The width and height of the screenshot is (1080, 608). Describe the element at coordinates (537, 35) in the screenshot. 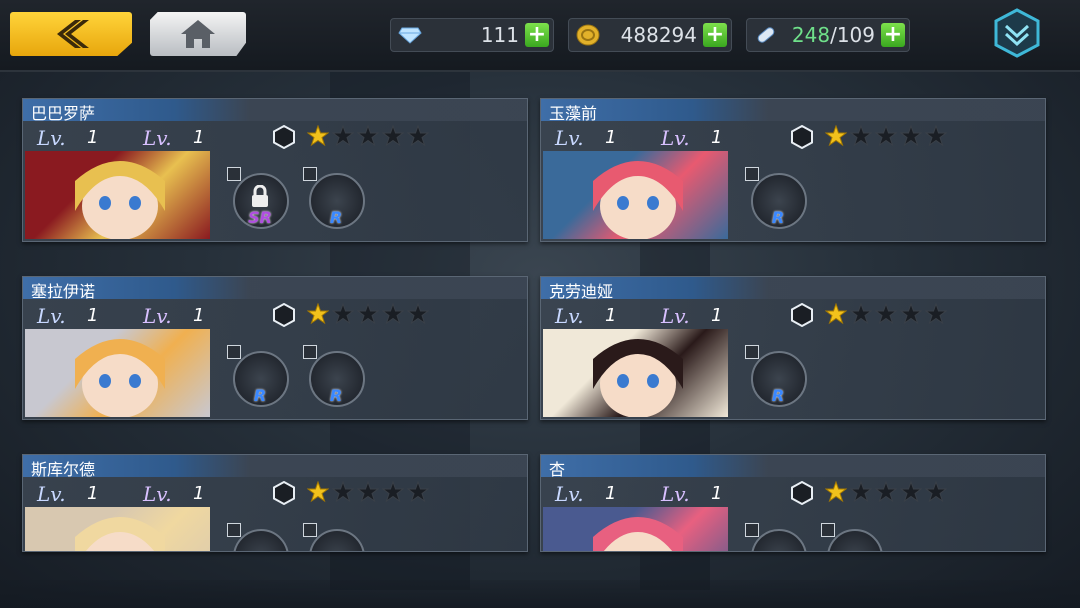

I see `gem-plus-button: +` at that location.